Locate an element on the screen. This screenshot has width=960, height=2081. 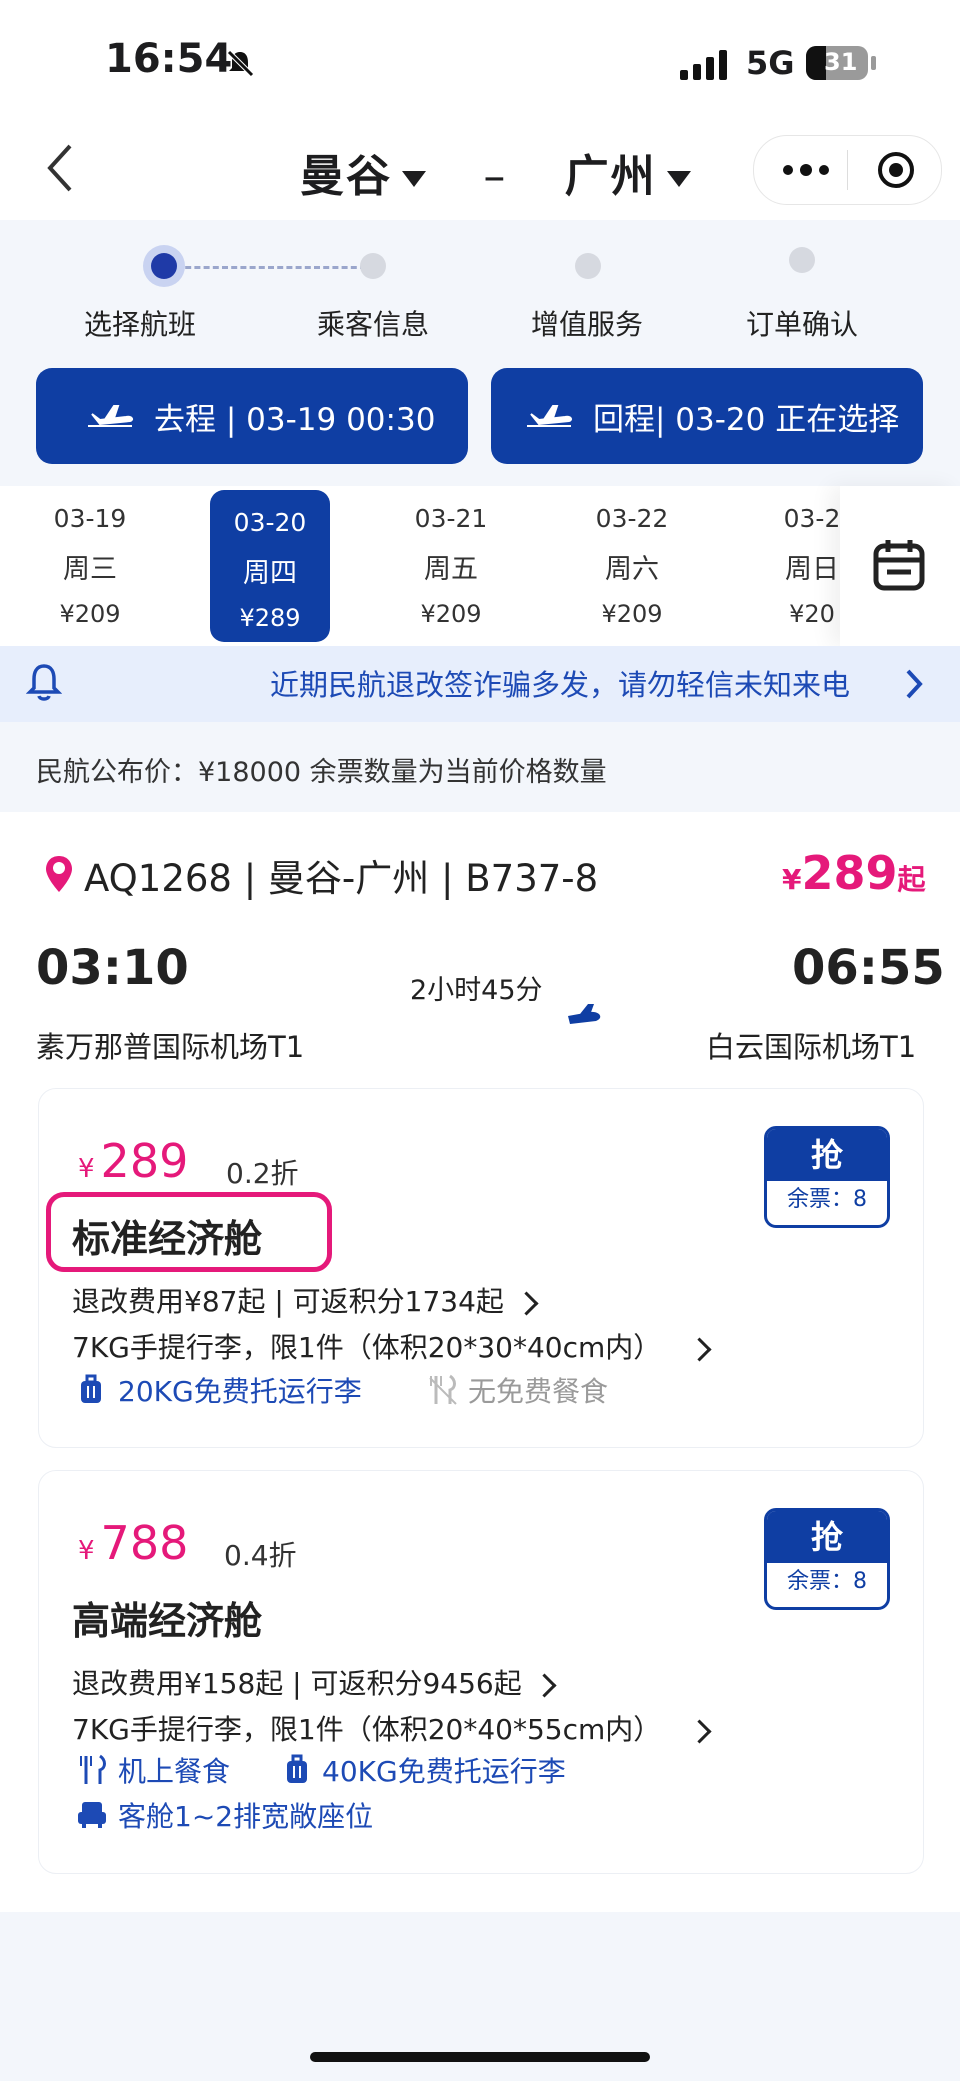
refund-info: 退改费用¥87起 | 可返积分1734起 is located at coordinates (305, 1300).